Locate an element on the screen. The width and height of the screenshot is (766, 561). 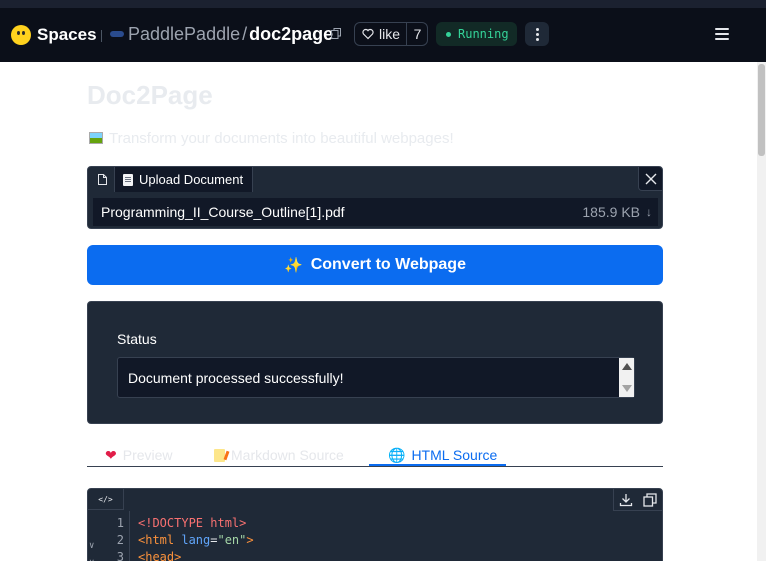
heart-icon is located at coordinates (368, 34).